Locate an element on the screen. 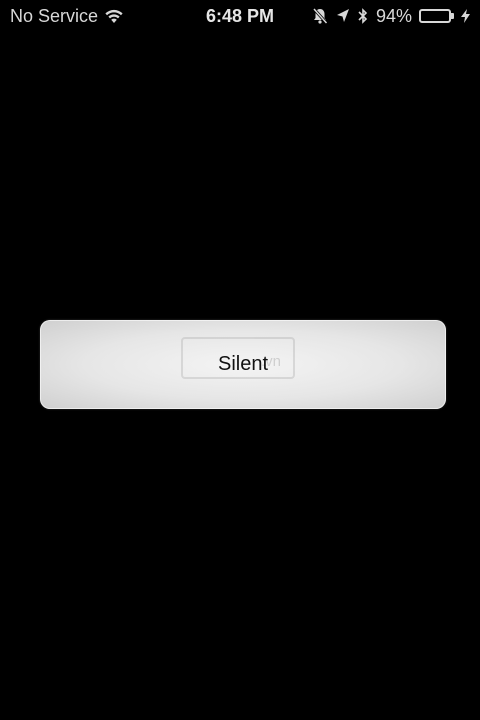  status-bar-right: 94% is located at coordinates (390, 16).